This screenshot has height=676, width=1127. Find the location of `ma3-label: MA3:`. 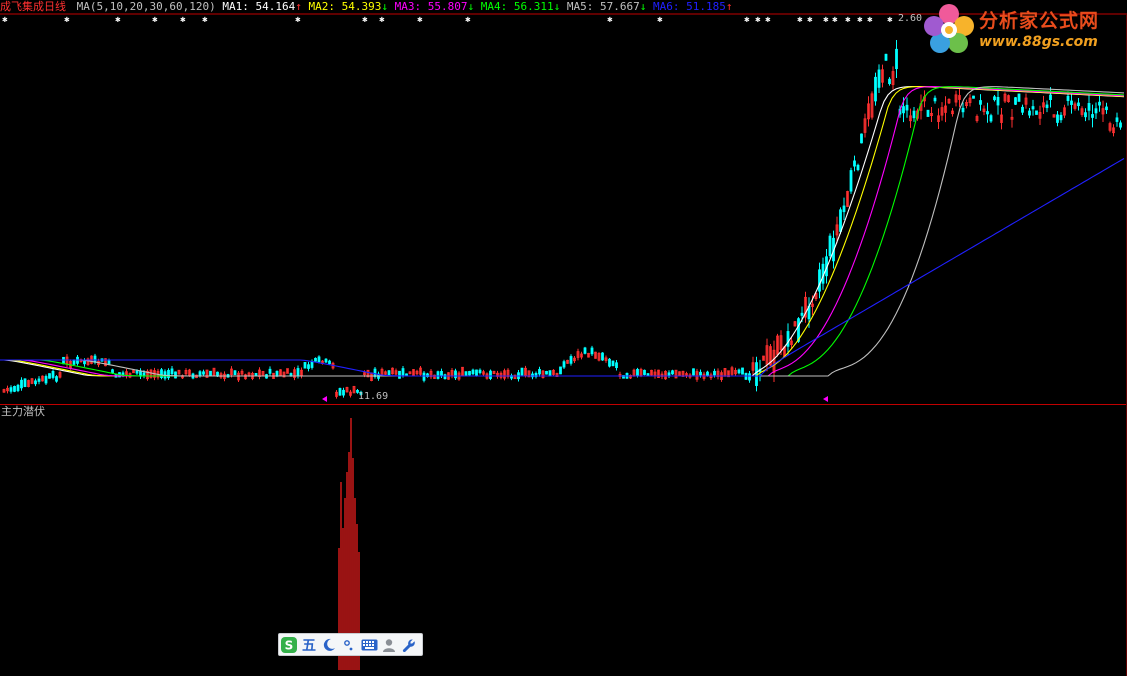

ma3-label: MA3: is located at coordinates (408, 6).